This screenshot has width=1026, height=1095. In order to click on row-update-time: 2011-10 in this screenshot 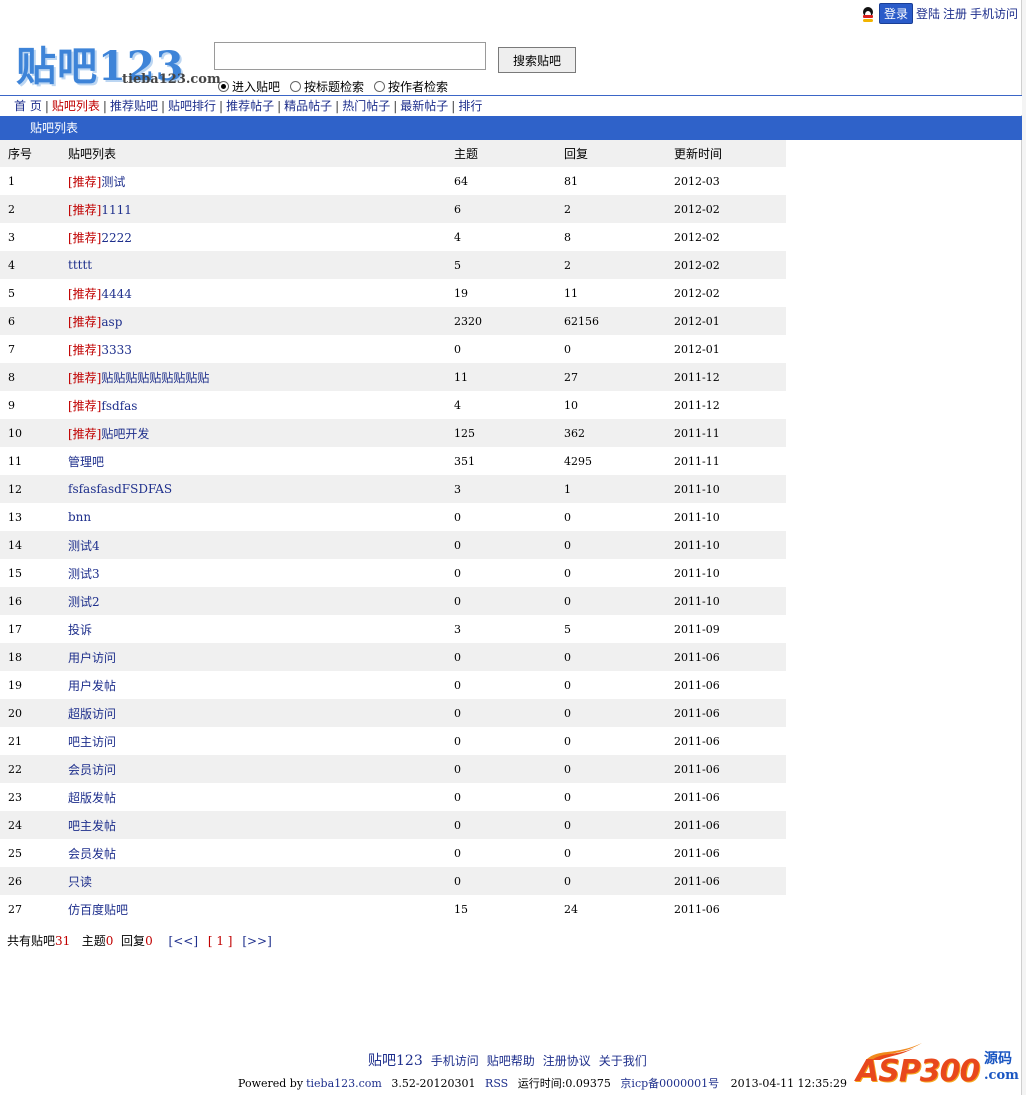, I will do `click(697, 517)`.